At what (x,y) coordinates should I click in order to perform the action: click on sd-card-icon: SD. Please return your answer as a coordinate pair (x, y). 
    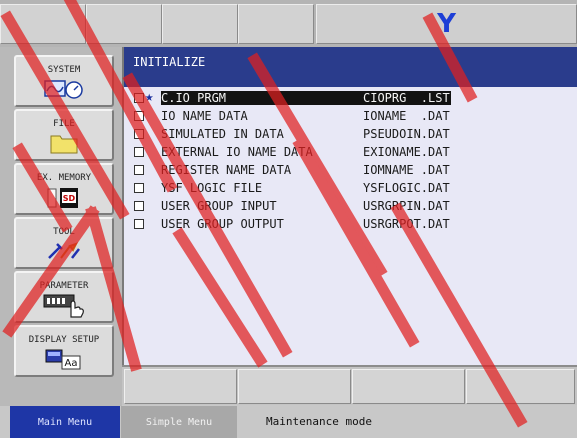
    Looking at the image, I should click on (64, 197).